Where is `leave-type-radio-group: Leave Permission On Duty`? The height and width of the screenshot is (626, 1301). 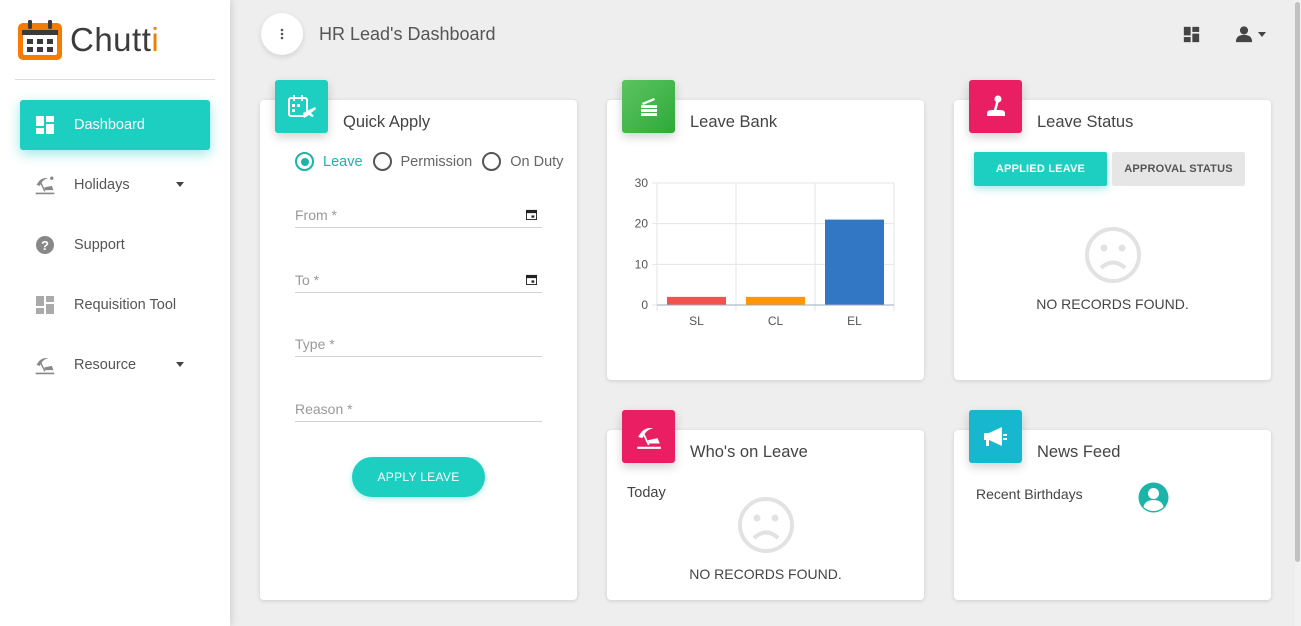 leave-type-radio-group: Leave Permission On Duty is located at coordinates (434, 161).